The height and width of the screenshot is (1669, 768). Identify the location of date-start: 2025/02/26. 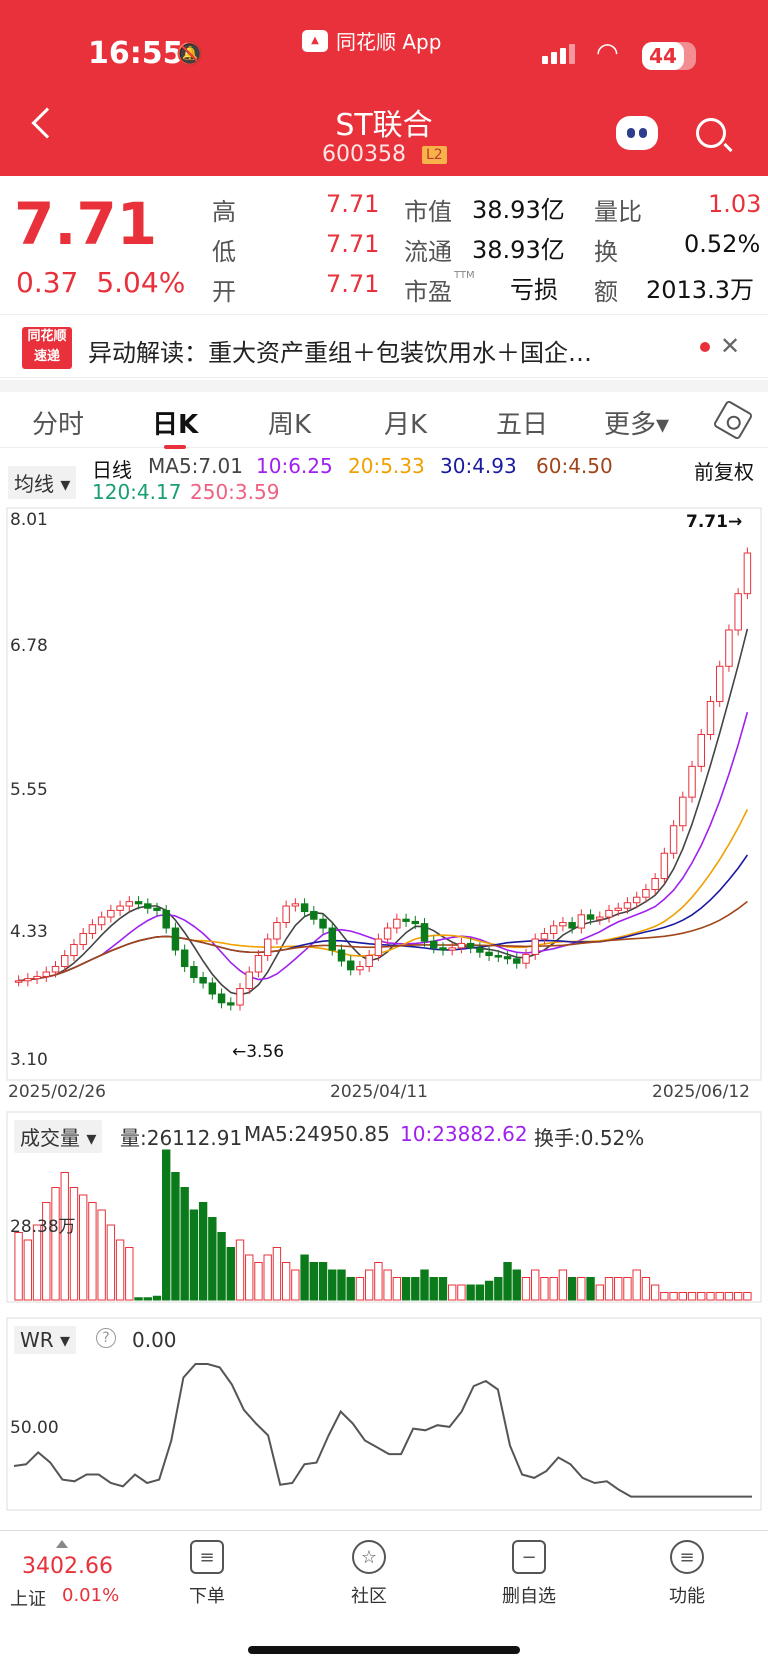
(57, 1092).